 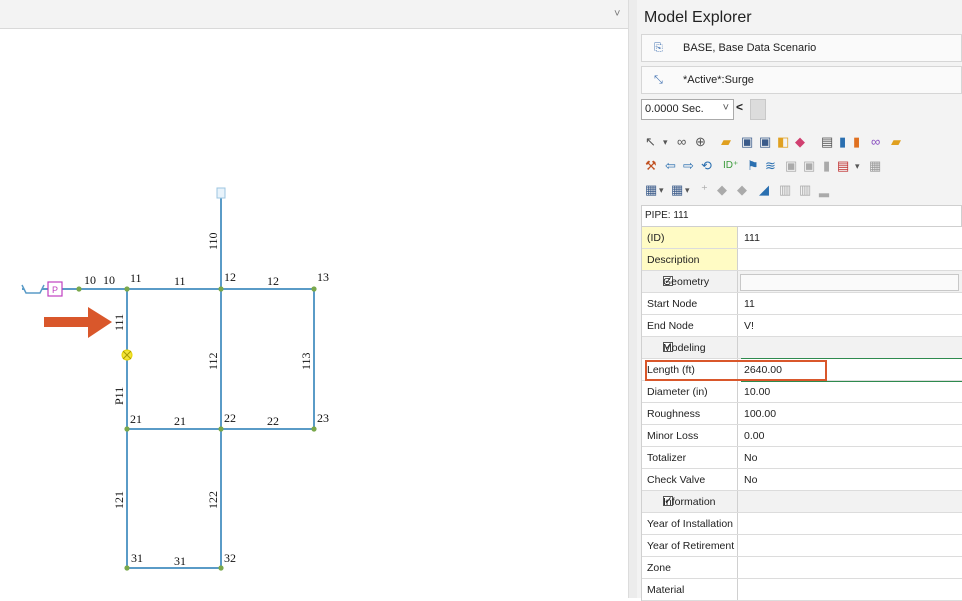 I want to click on prop-row-check-valve: Check Valve No, so click(x=802, y=480).